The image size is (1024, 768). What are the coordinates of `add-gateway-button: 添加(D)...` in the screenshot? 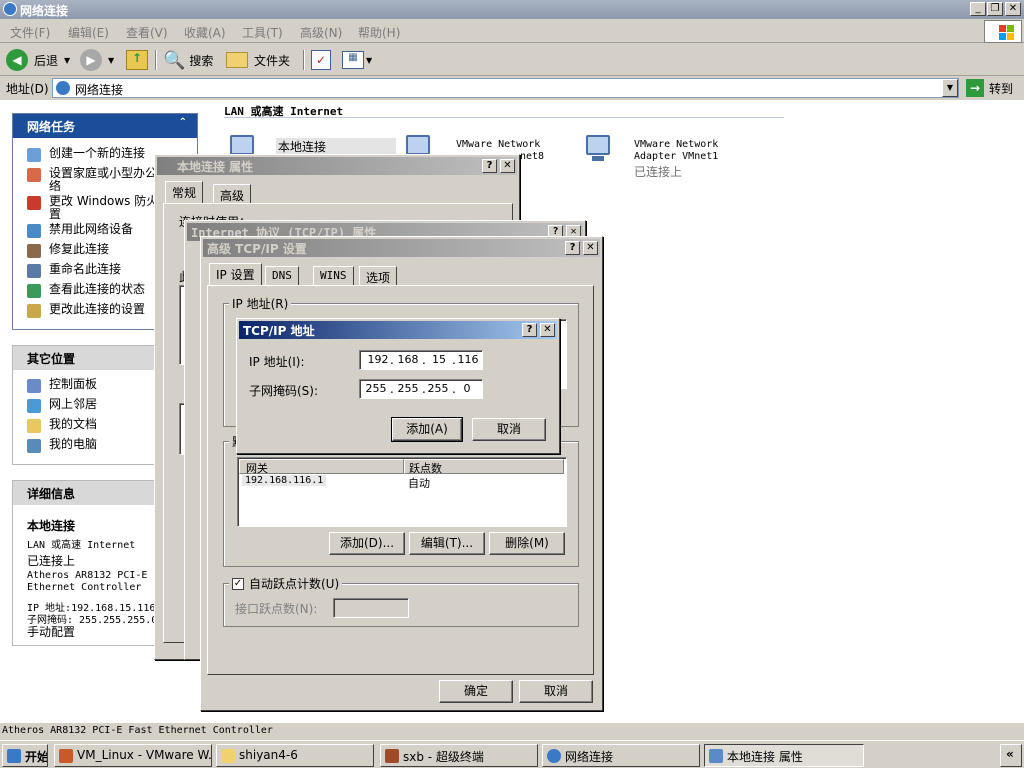 It's located at (367, 543).